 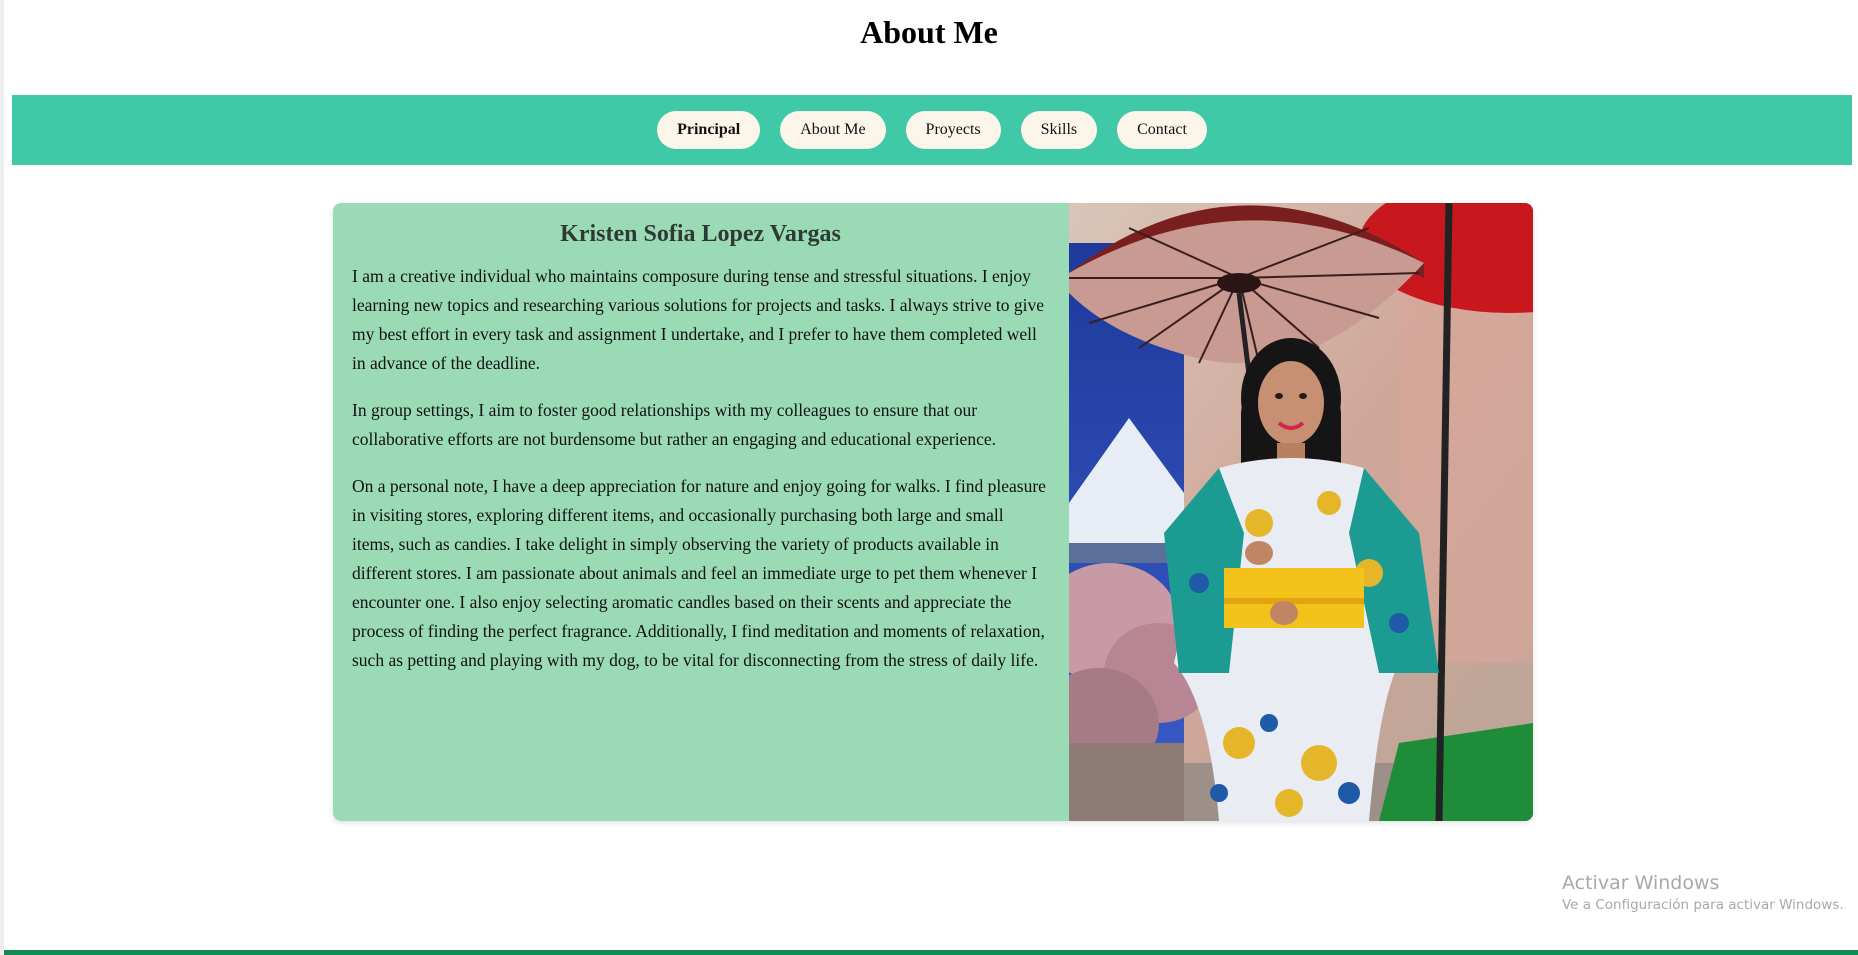 I want to click on watermark-title: Activar Windows, so click(x=1641, y=883).